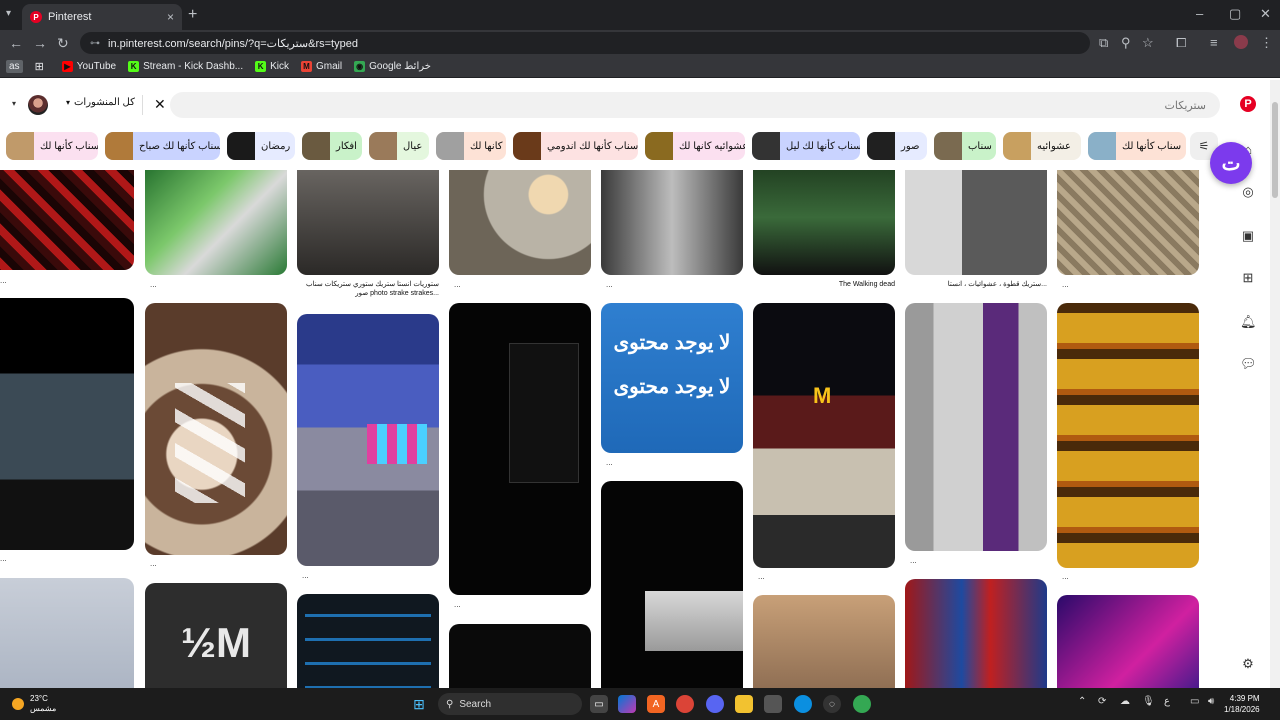 The image size is (1280, 720). What do you see at coordinates (1248, 104) in the screenshot?
I see `pinterest-logo-icon: P` at bounding box center [1248, 104].